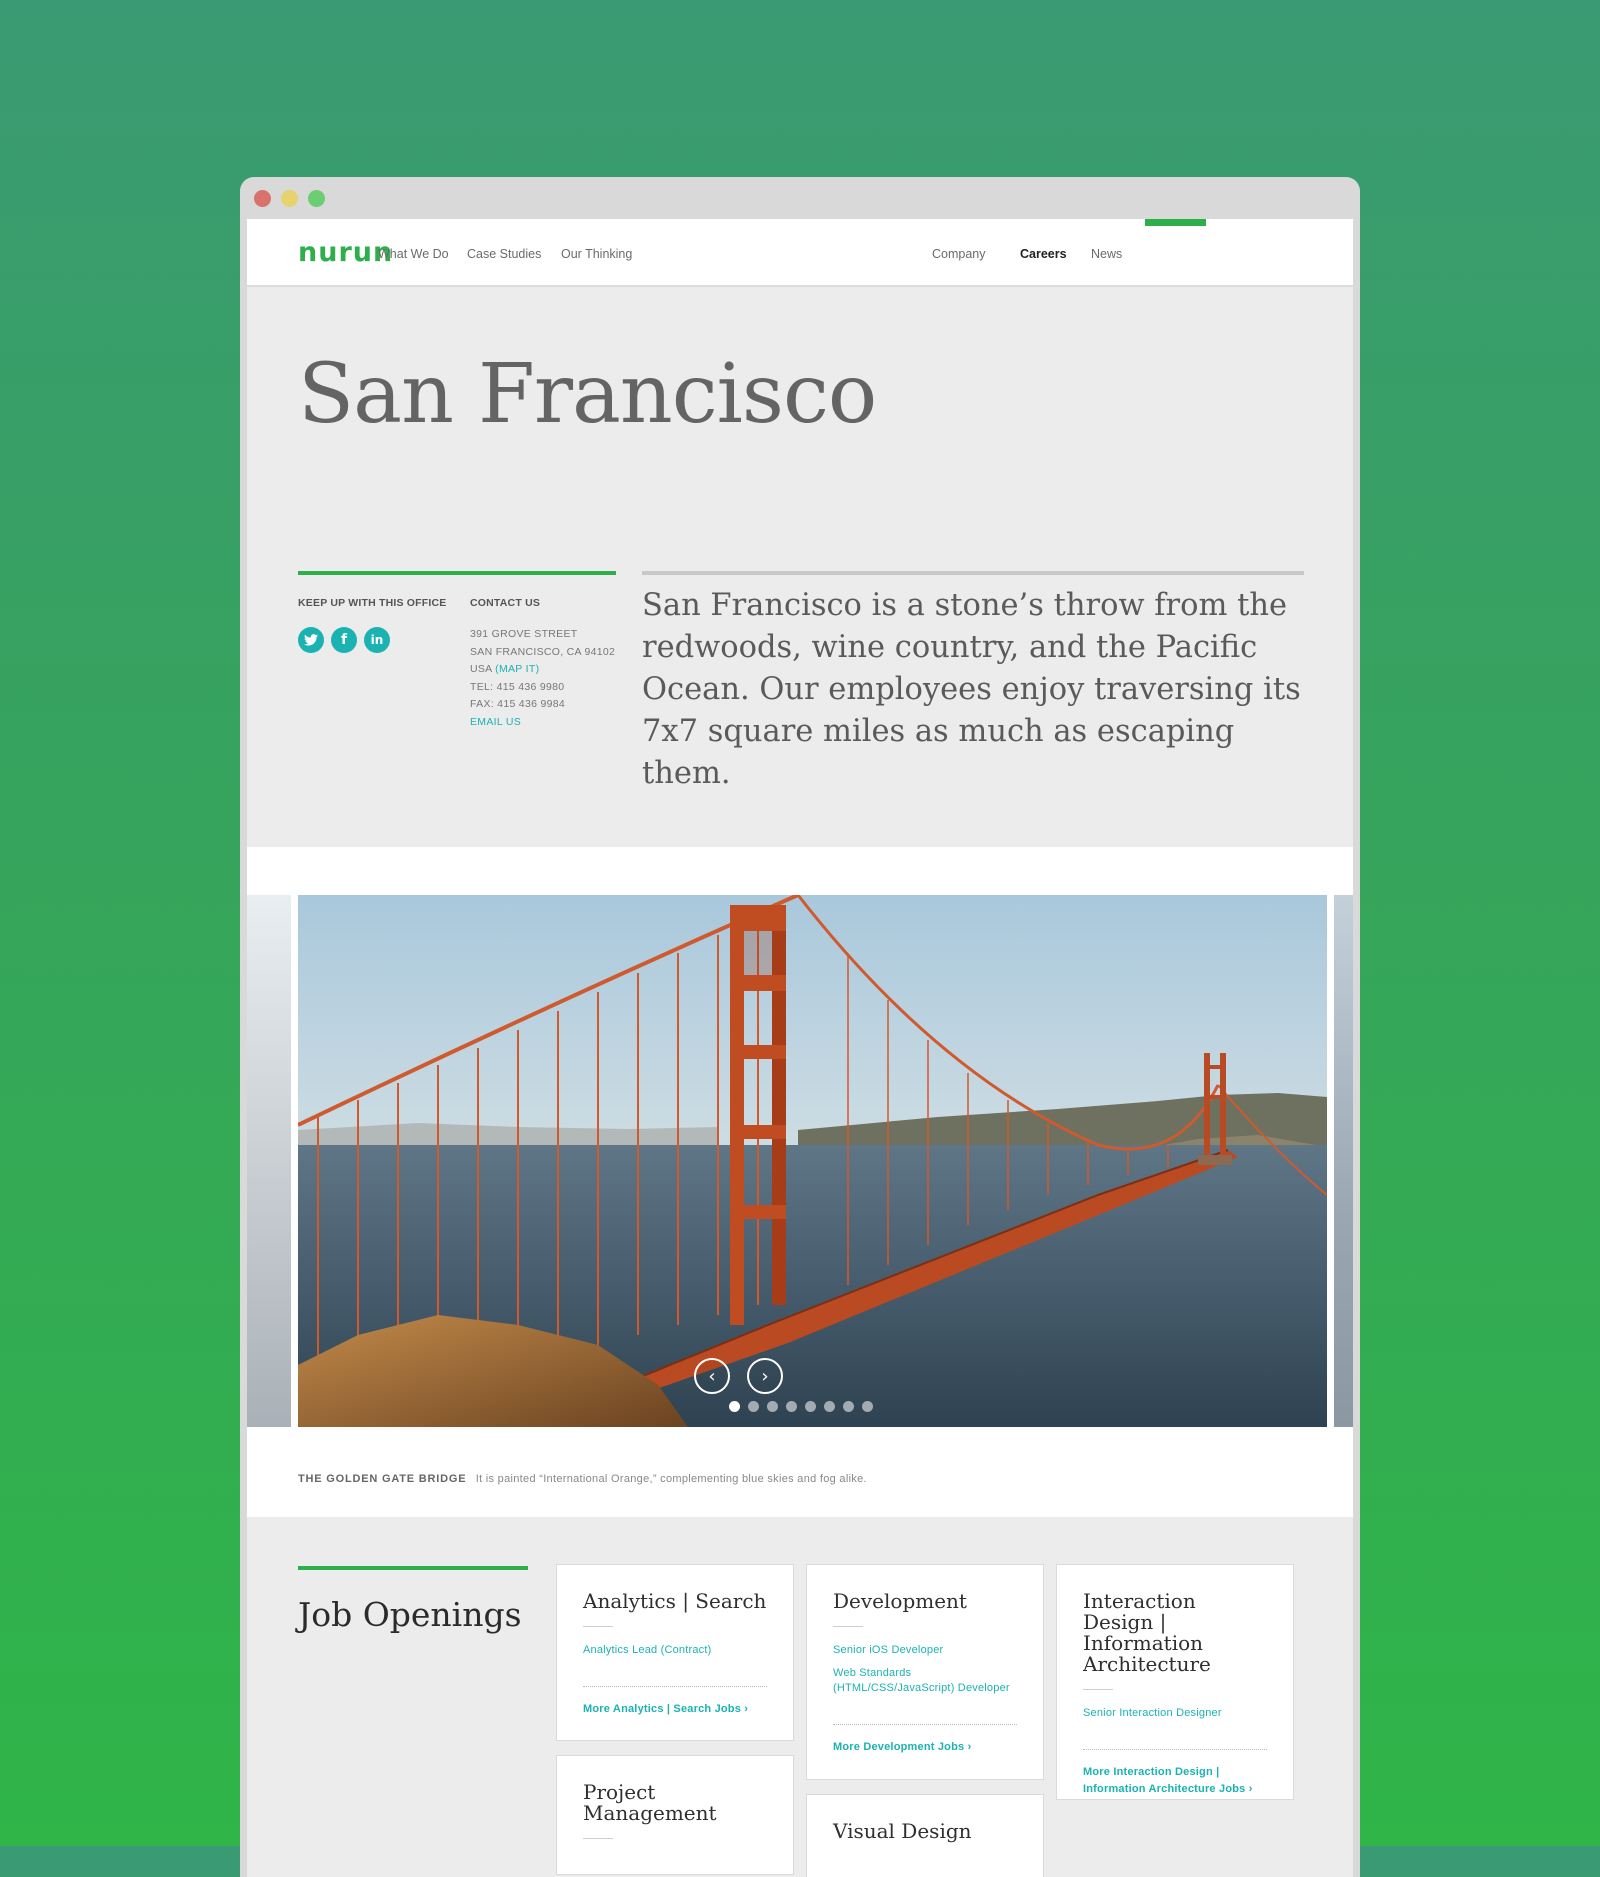  I want to click on map-it-link: MAP IT, so click(517, 669).